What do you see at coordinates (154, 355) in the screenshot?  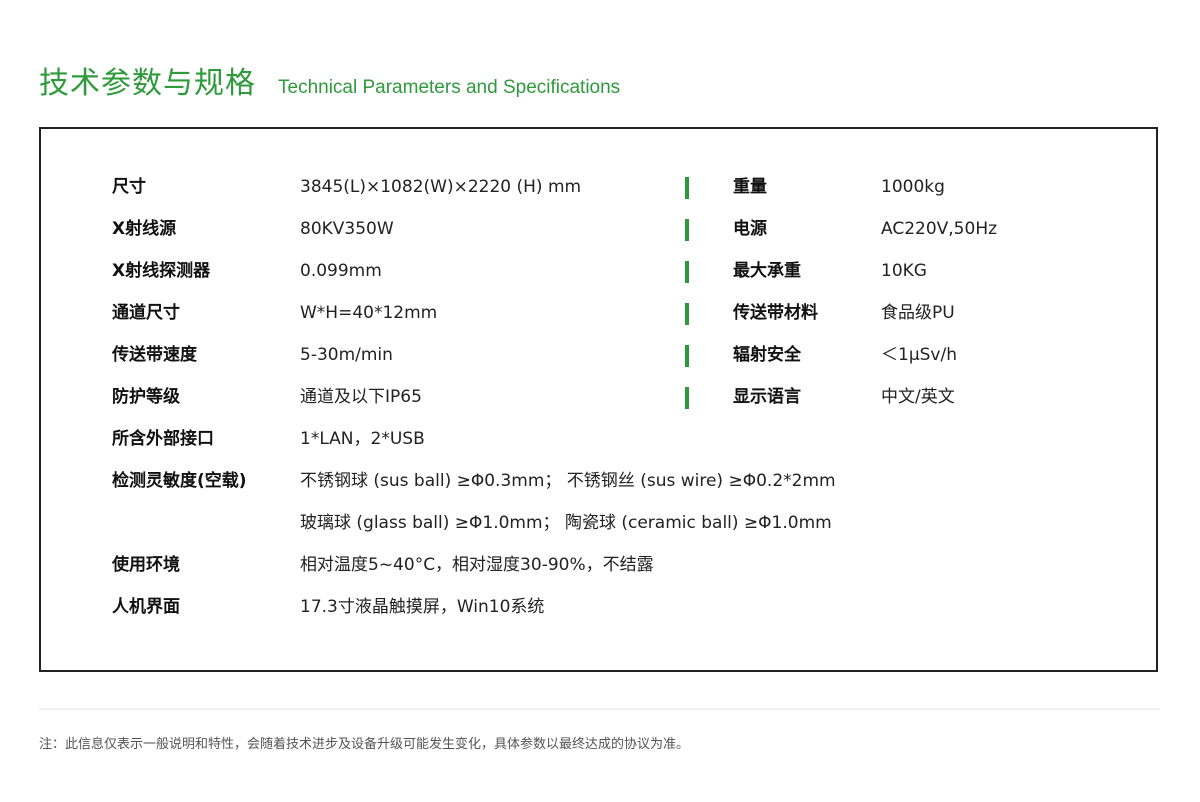 I see `spec-label: 传送带速度` at bounding box center [154, 355].